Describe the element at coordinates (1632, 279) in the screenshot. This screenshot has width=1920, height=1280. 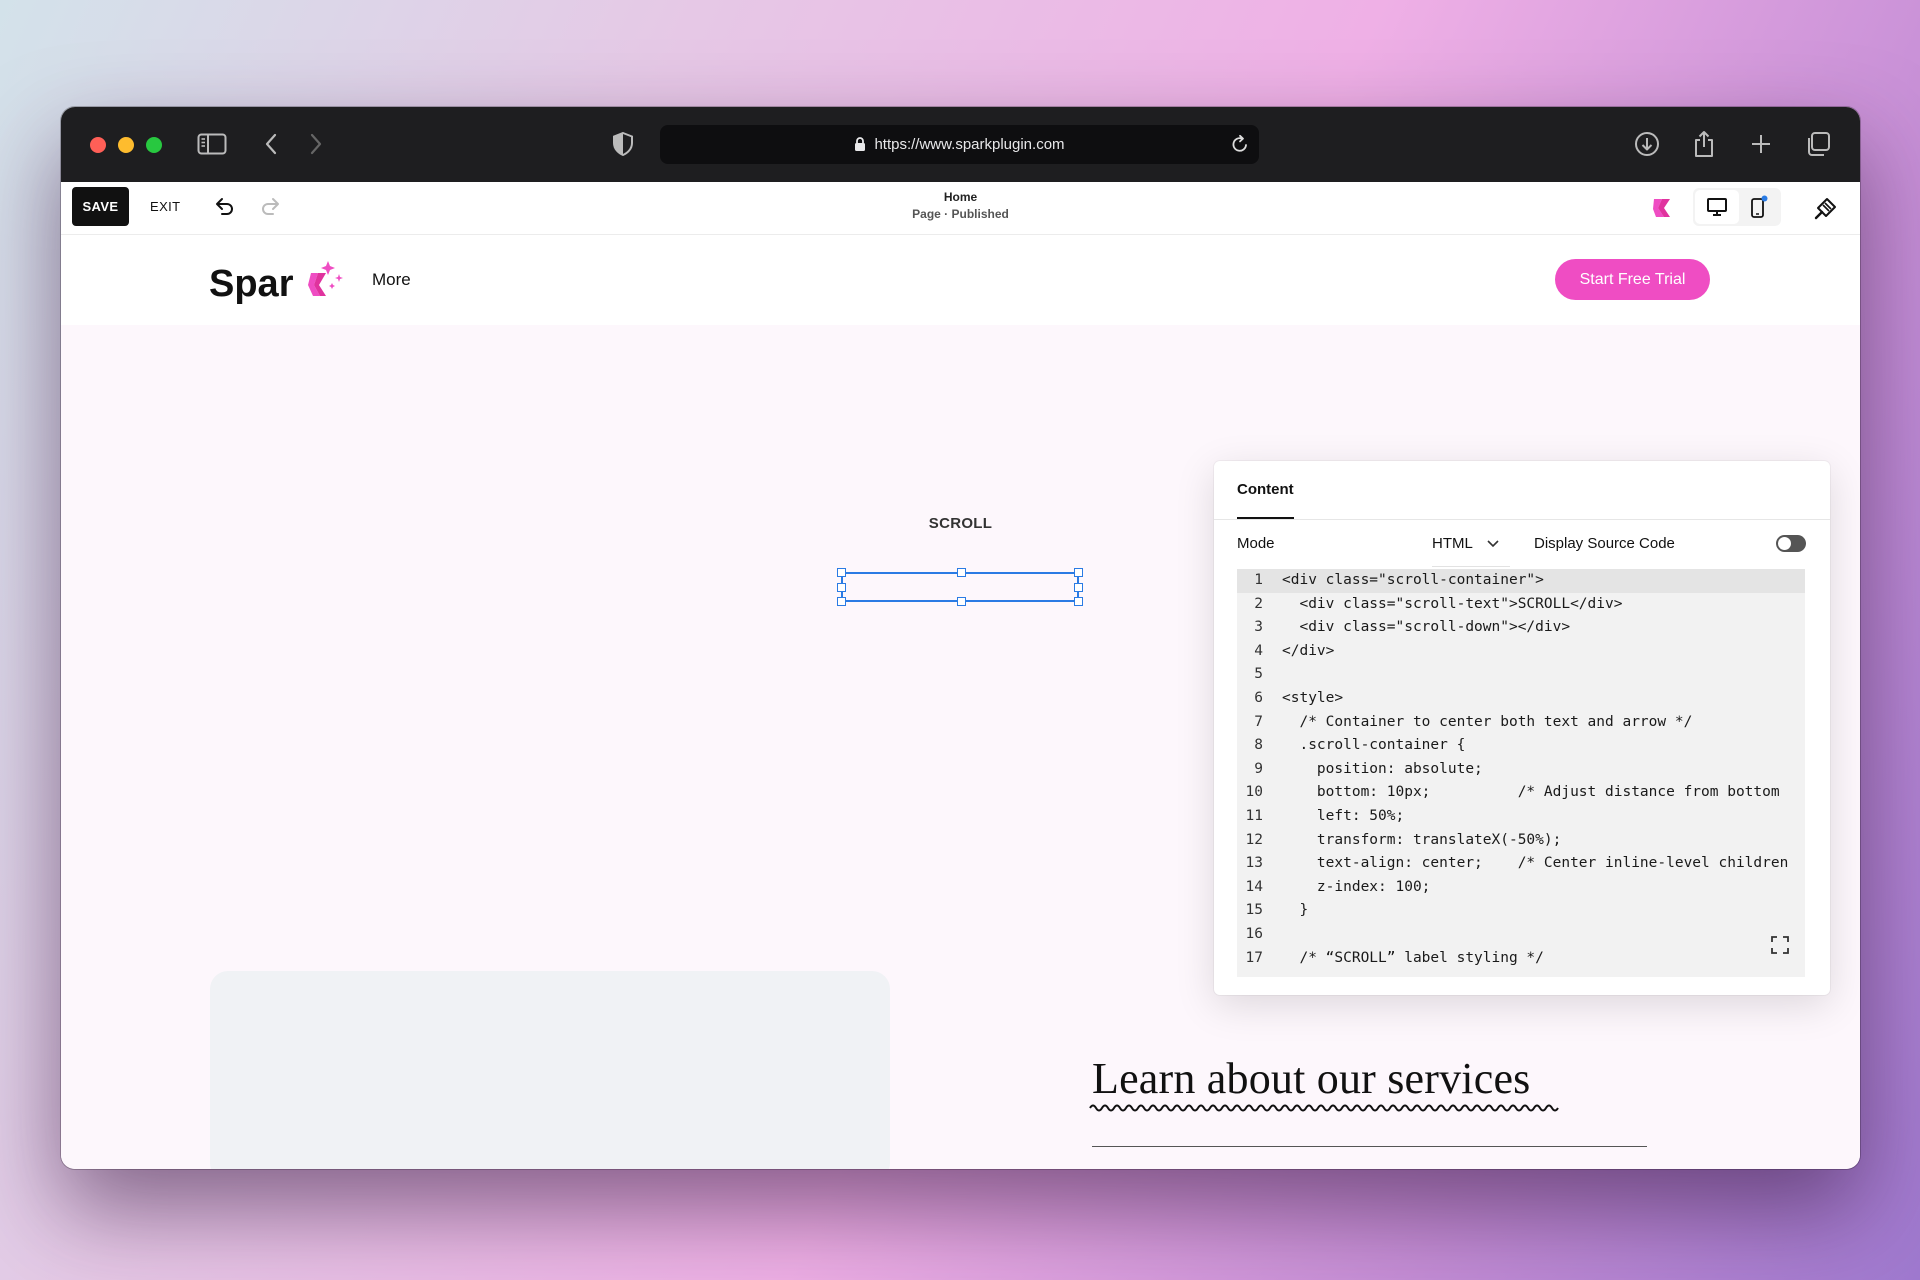
I see `start-free-trial-button: Start Free Trial` at that location.